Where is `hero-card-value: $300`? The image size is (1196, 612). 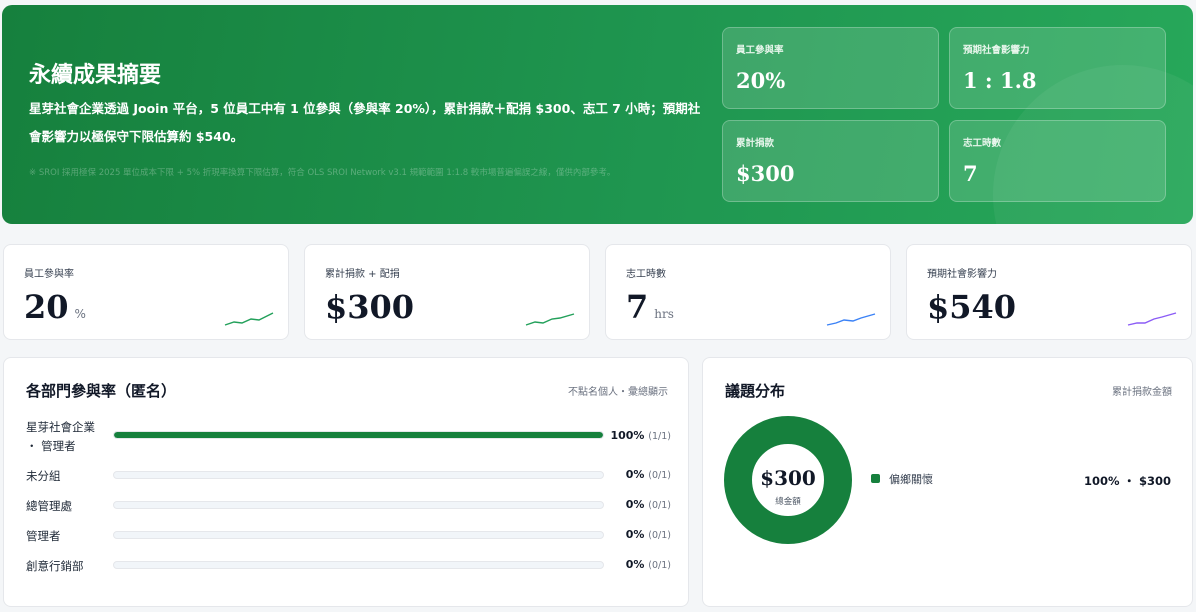
hero-card-value: $300 is located at coordinates (765, 173).